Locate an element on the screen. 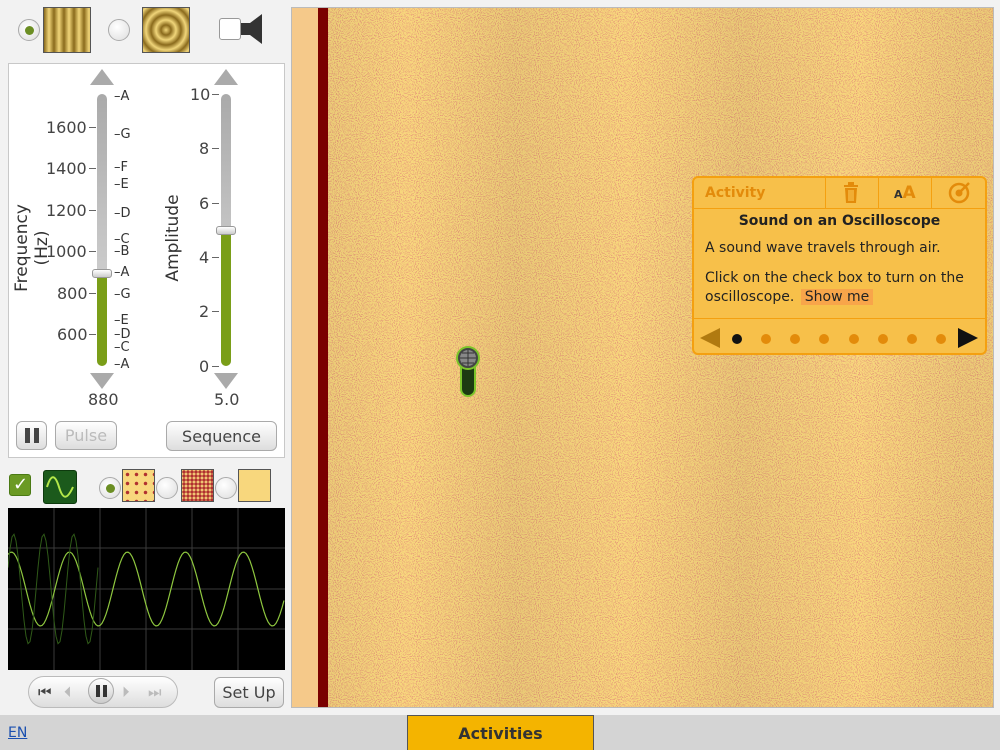 This screenshot has width=1000, height=750. sequence-button: Sequence is located at coordinates (221, 436).